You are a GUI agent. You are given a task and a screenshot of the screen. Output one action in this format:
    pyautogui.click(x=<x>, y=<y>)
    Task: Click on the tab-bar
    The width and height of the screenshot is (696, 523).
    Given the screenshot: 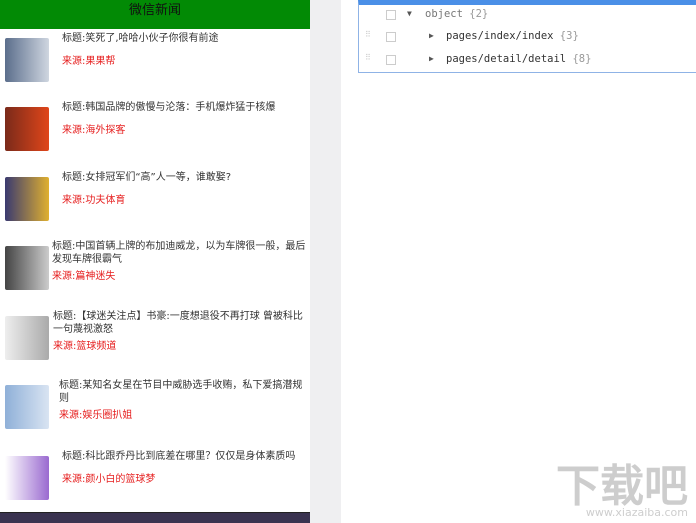 What is the action you would take?
    pyautogui.click(x=155, y=517)
    